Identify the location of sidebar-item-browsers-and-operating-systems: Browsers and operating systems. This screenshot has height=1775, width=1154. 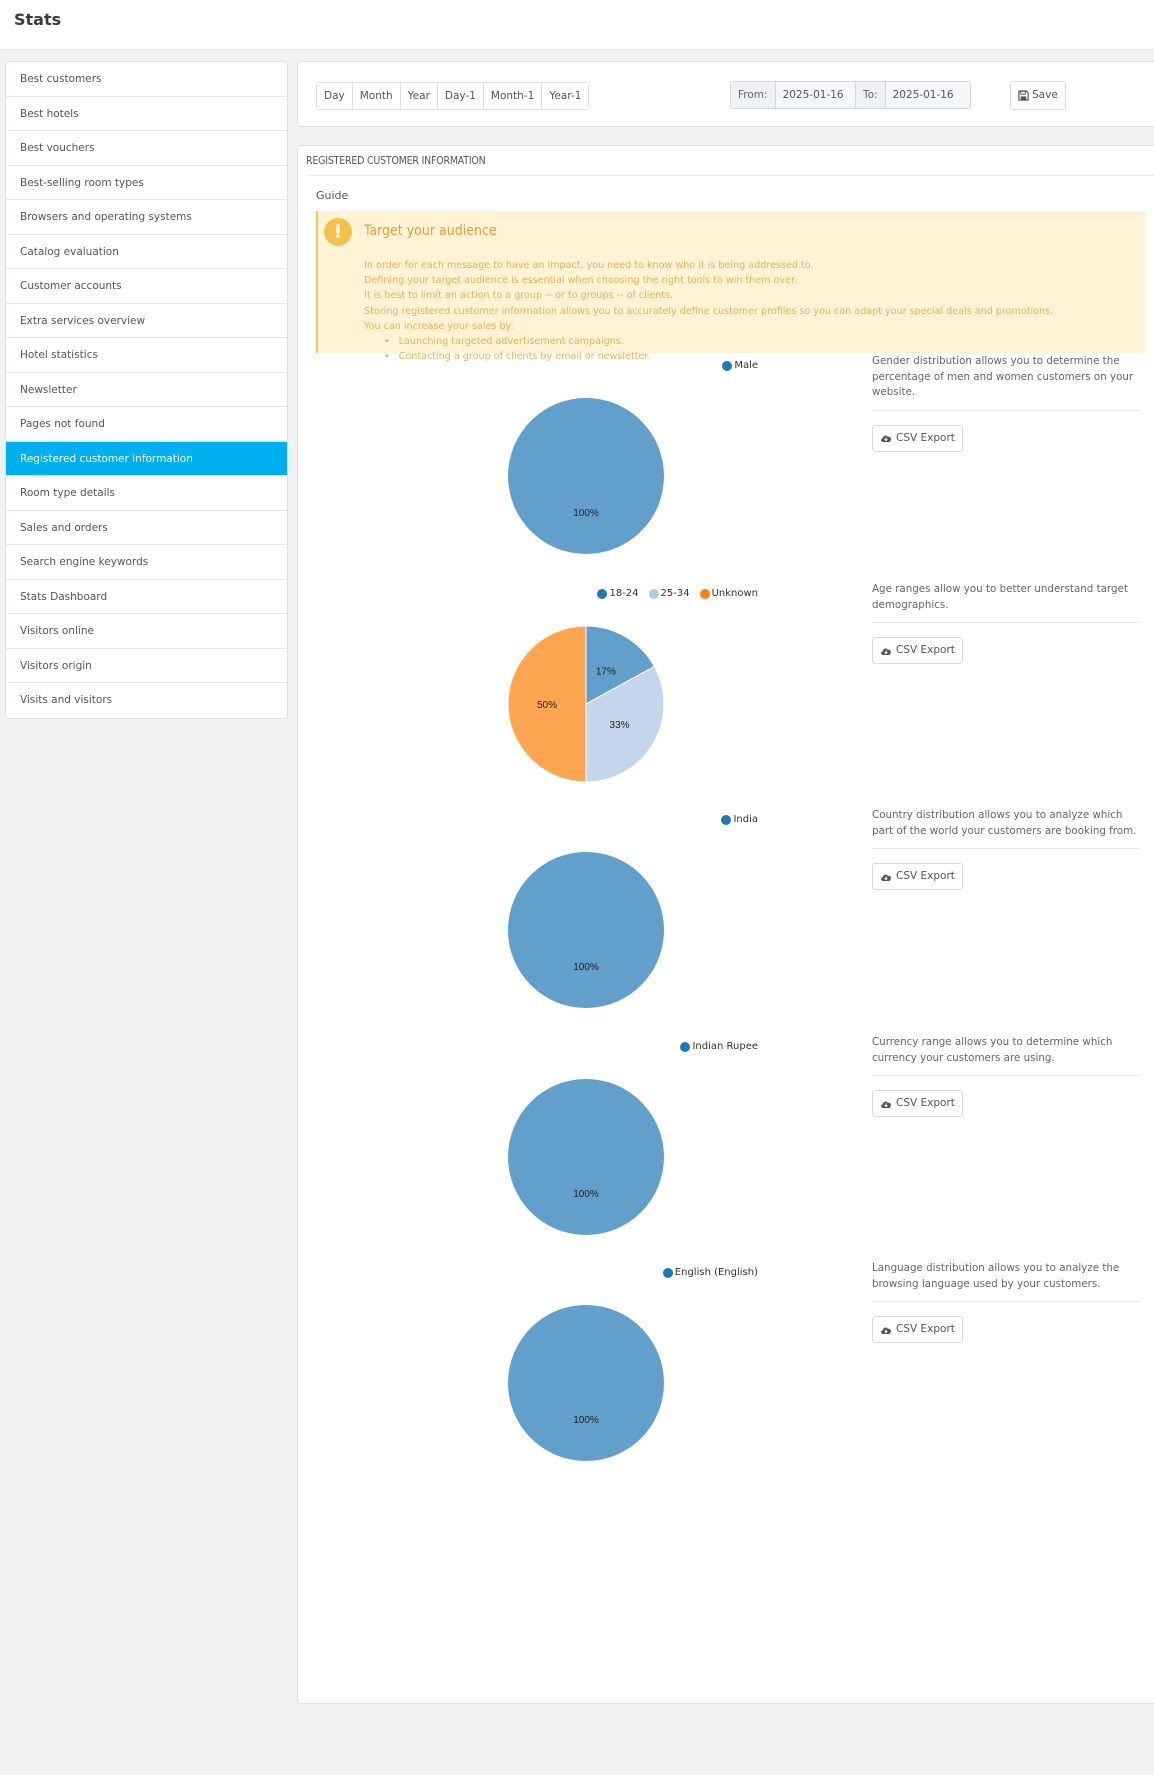
(146, 217).